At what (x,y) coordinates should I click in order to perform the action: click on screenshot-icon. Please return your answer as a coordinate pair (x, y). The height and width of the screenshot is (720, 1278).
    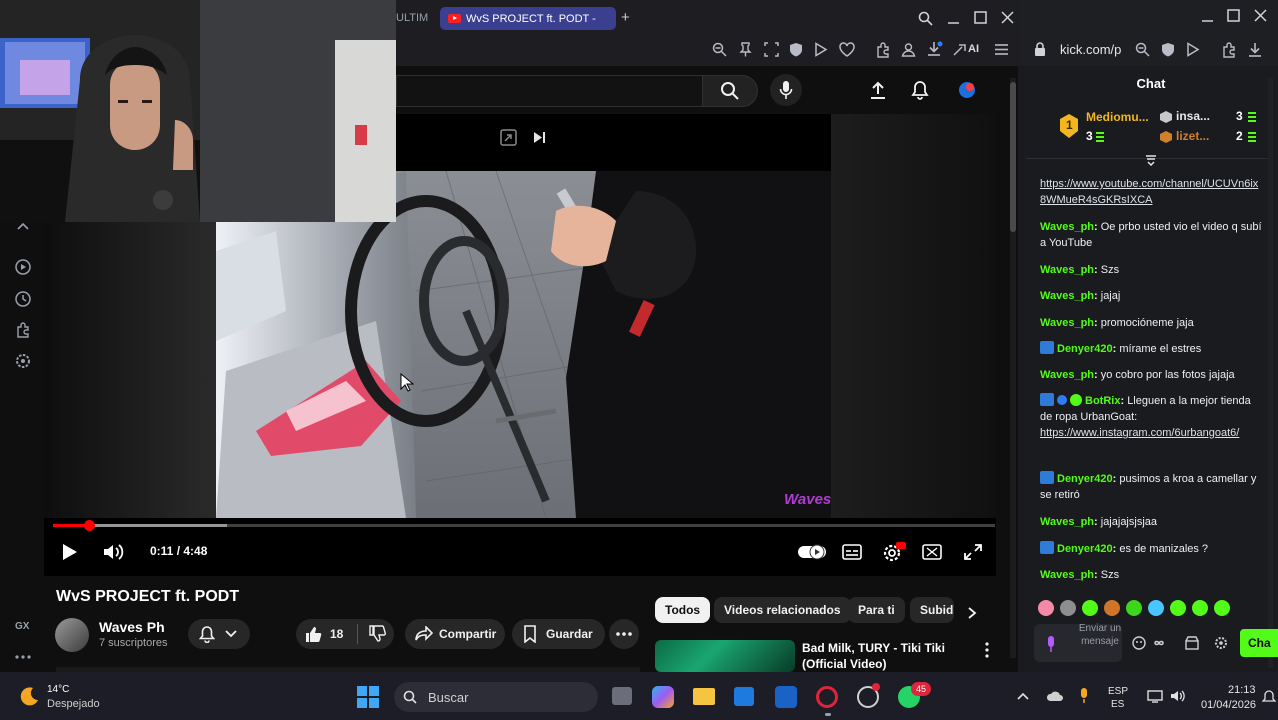
    Looking at the image, I should click on (771, 49).